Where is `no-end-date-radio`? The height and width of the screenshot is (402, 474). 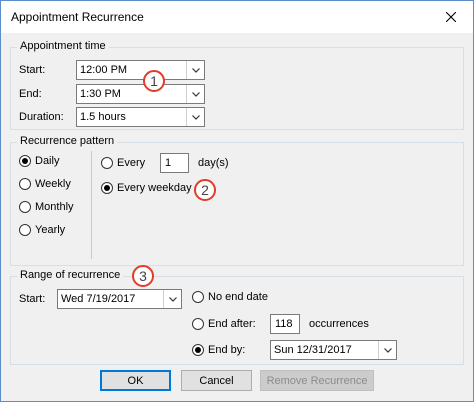
no-end-date-radio is located at coordinates (198, 297).